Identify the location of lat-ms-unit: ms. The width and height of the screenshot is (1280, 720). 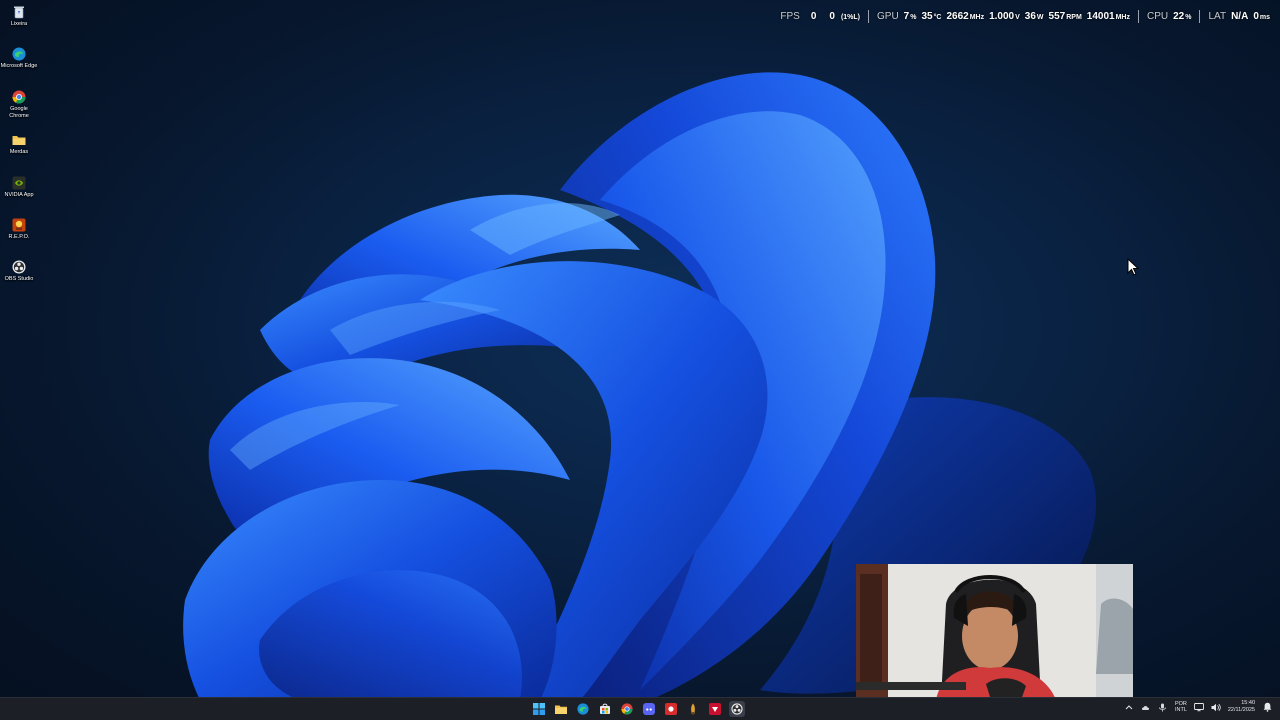
(1264, 17).